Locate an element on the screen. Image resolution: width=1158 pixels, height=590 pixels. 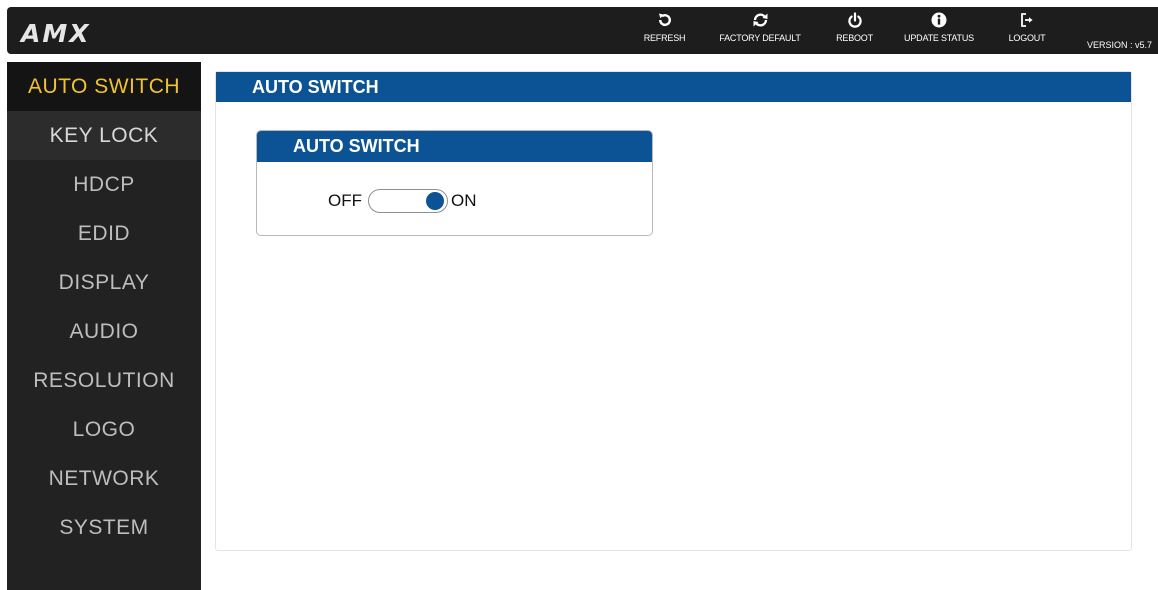
update-status-icon is located at coordinates (939, 20).